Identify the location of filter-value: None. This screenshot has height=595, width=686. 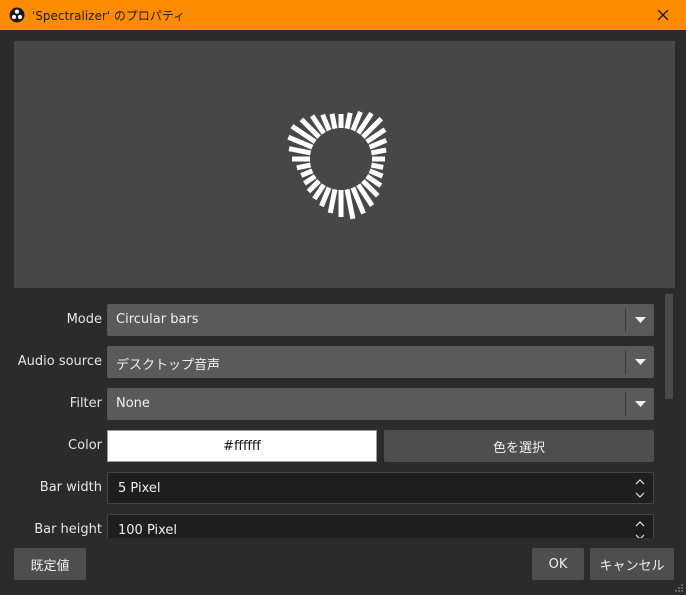
(133, 403).